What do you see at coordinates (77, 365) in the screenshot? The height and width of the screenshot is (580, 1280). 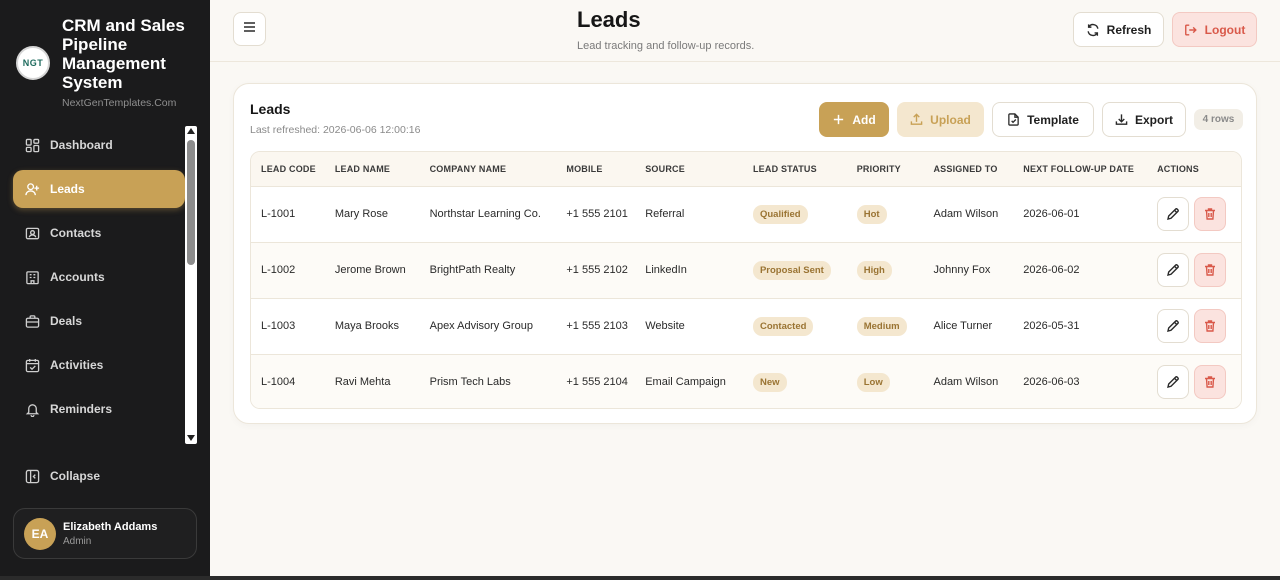 I see `sidebar-item-label: Activities` at bounding box center [77, 365].